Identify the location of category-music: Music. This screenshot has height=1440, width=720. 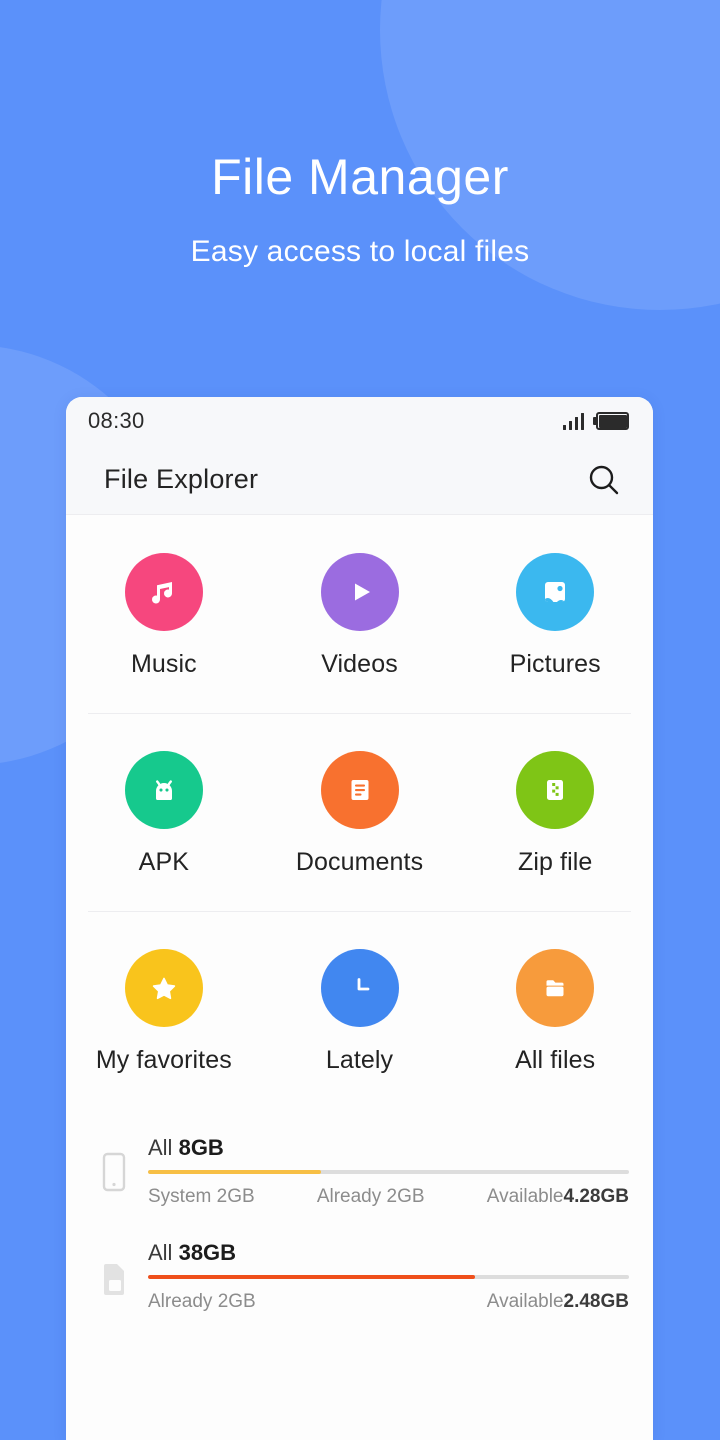
(164, 616).